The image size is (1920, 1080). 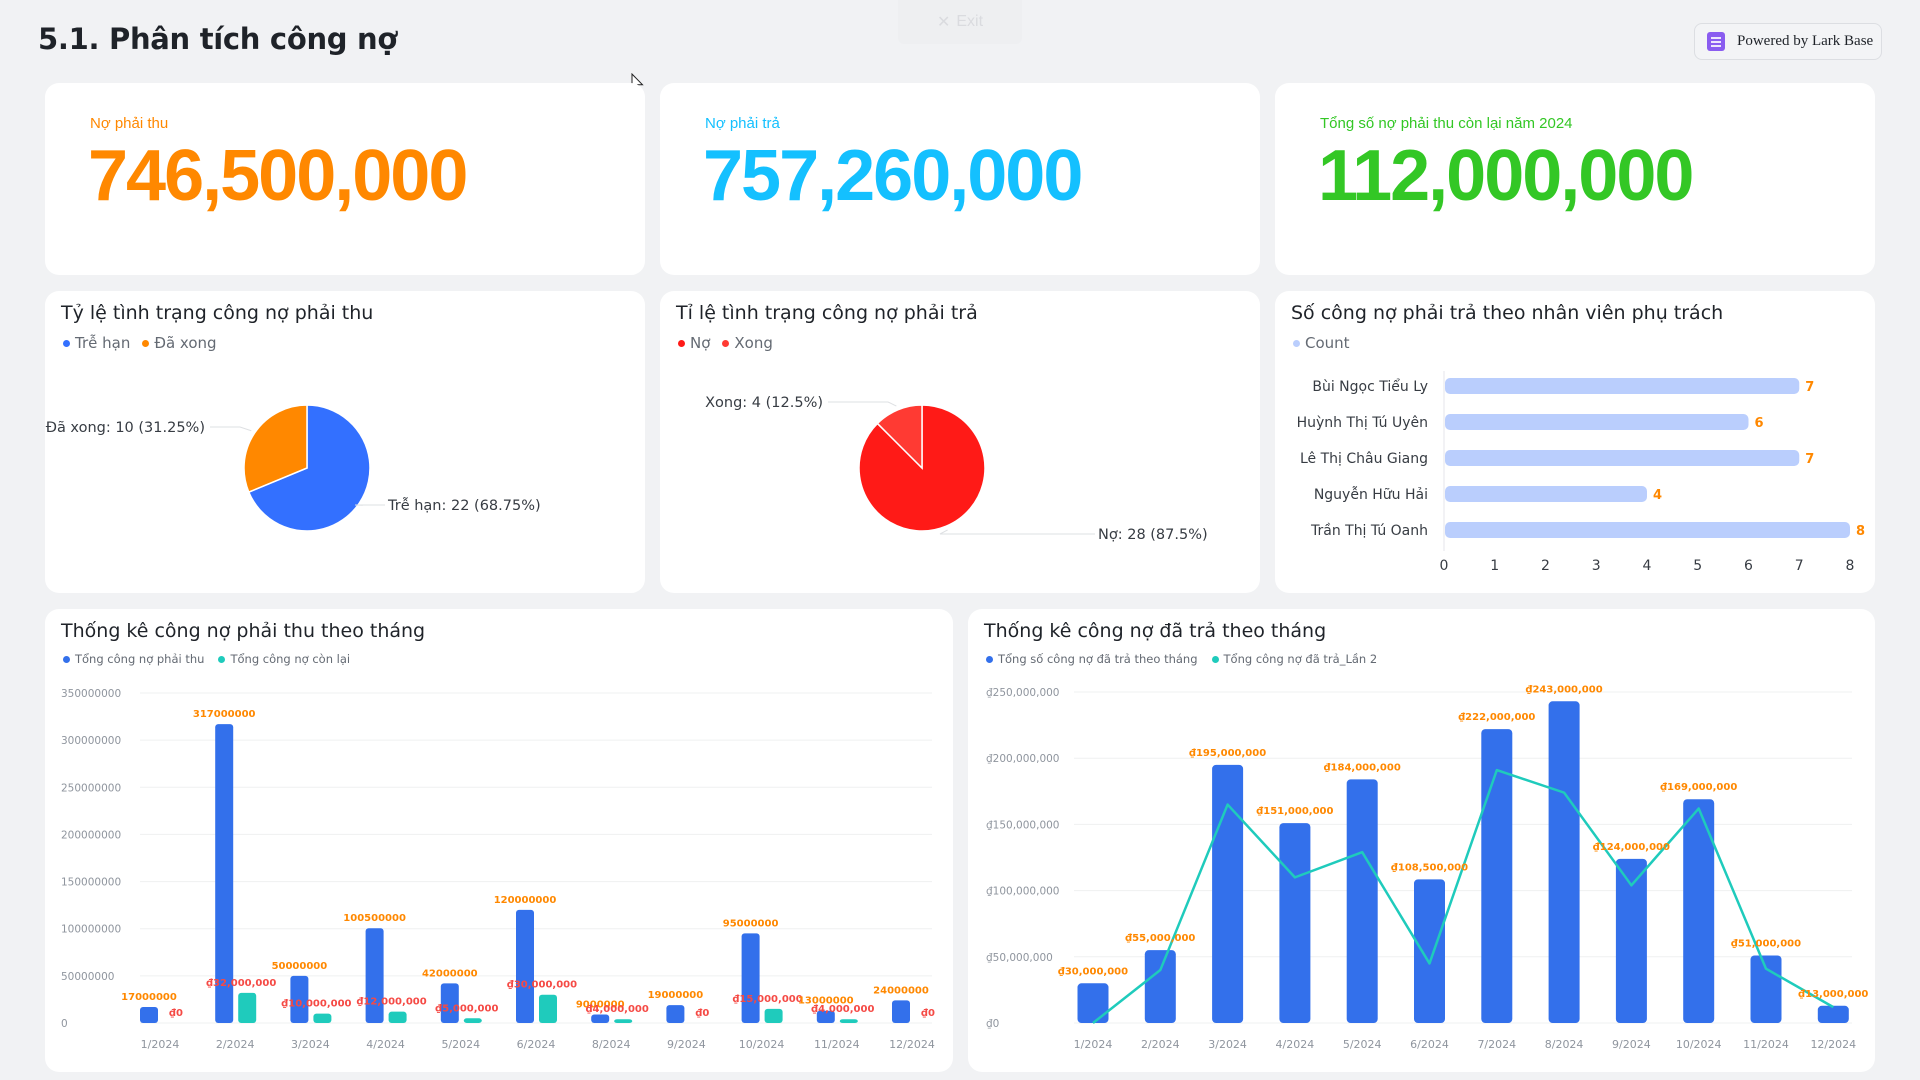 I want to click on data-label: ₫108,500,000, so click(x=1429, y=867).